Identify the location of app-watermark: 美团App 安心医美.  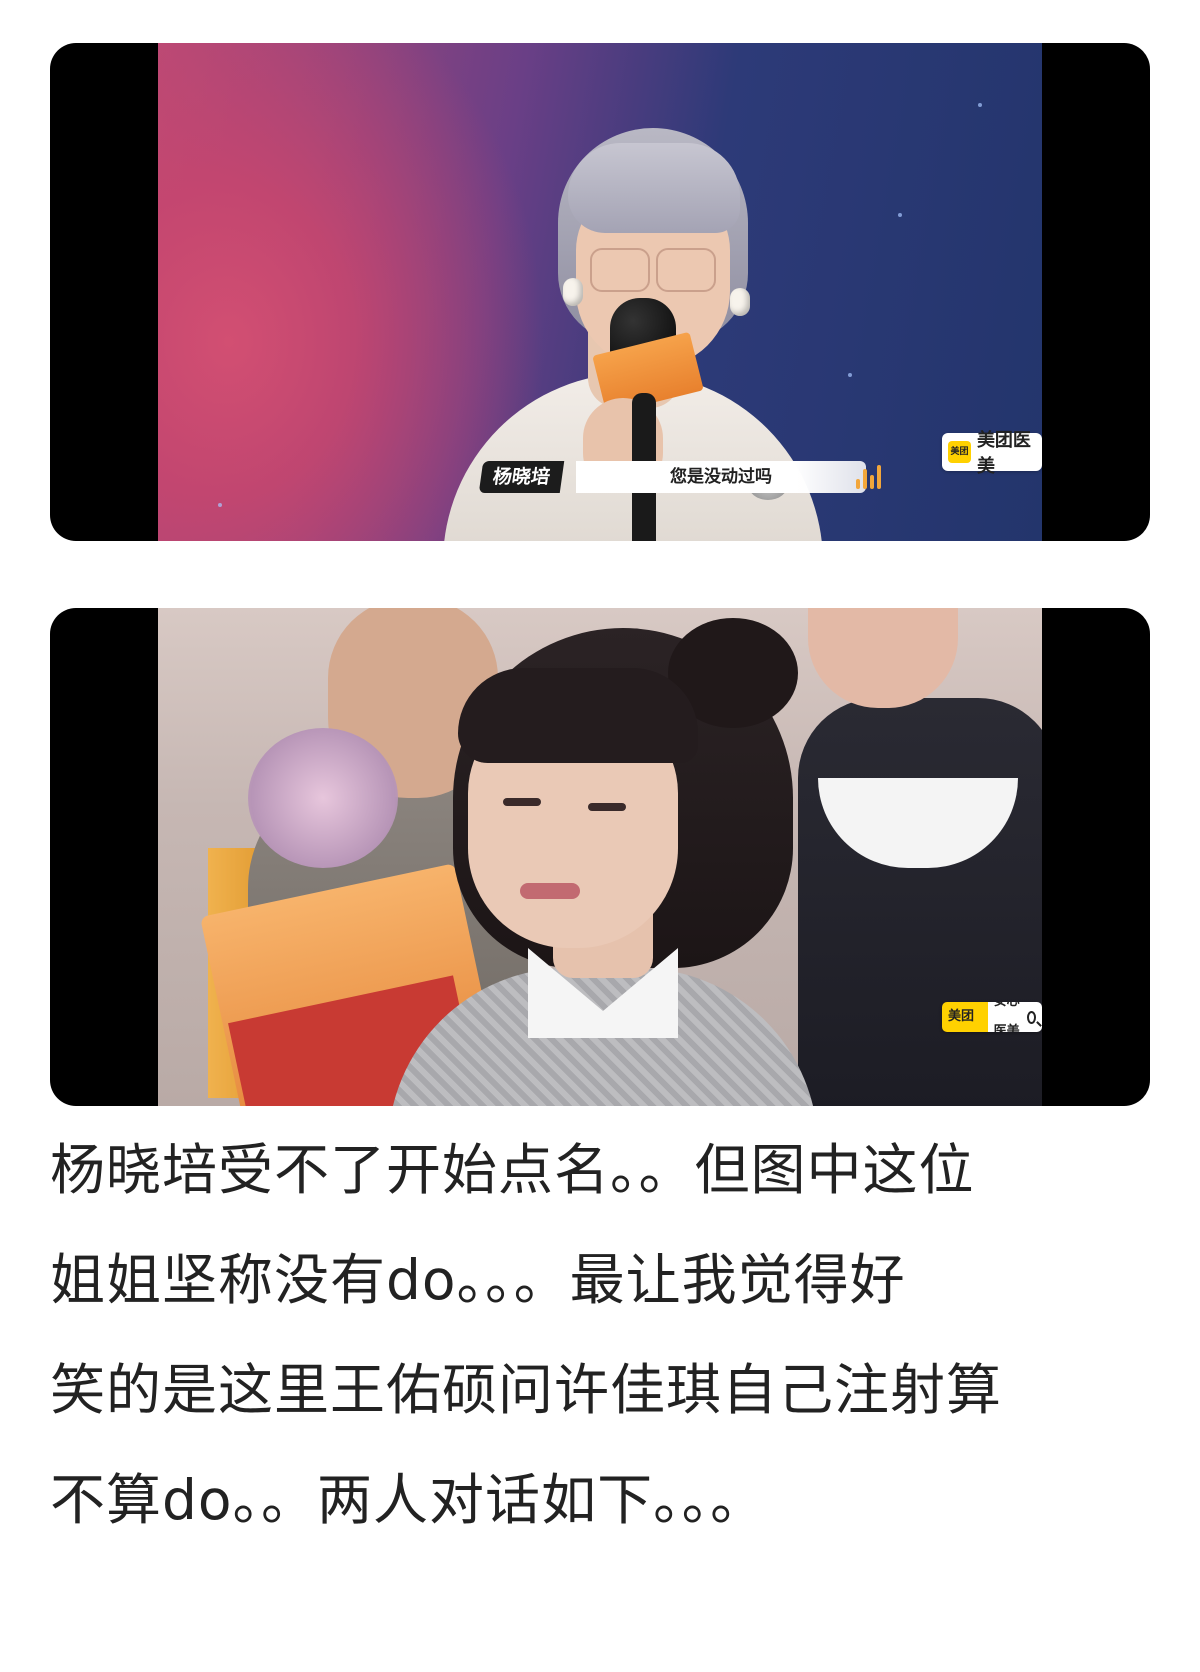
(992, 1017).